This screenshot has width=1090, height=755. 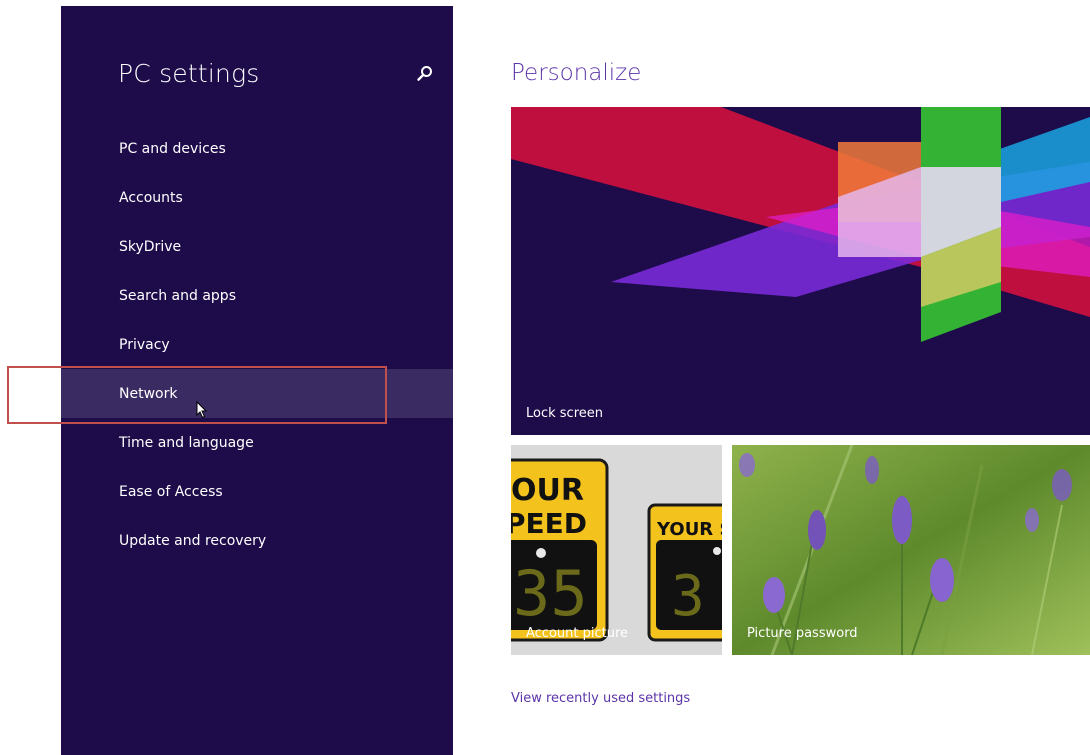 What do you see at coordinates (257, 491) in the screenshot?
I see `sidebar-item-ease-of-access: Ease of Access` at bounding box center [257, 491].